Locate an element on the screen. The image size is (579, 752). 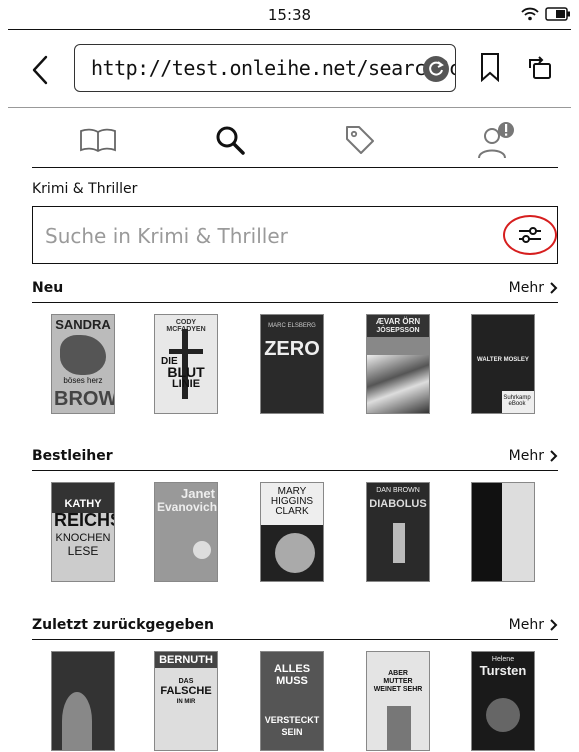
reload-icon is located at coordinates (436, 69).